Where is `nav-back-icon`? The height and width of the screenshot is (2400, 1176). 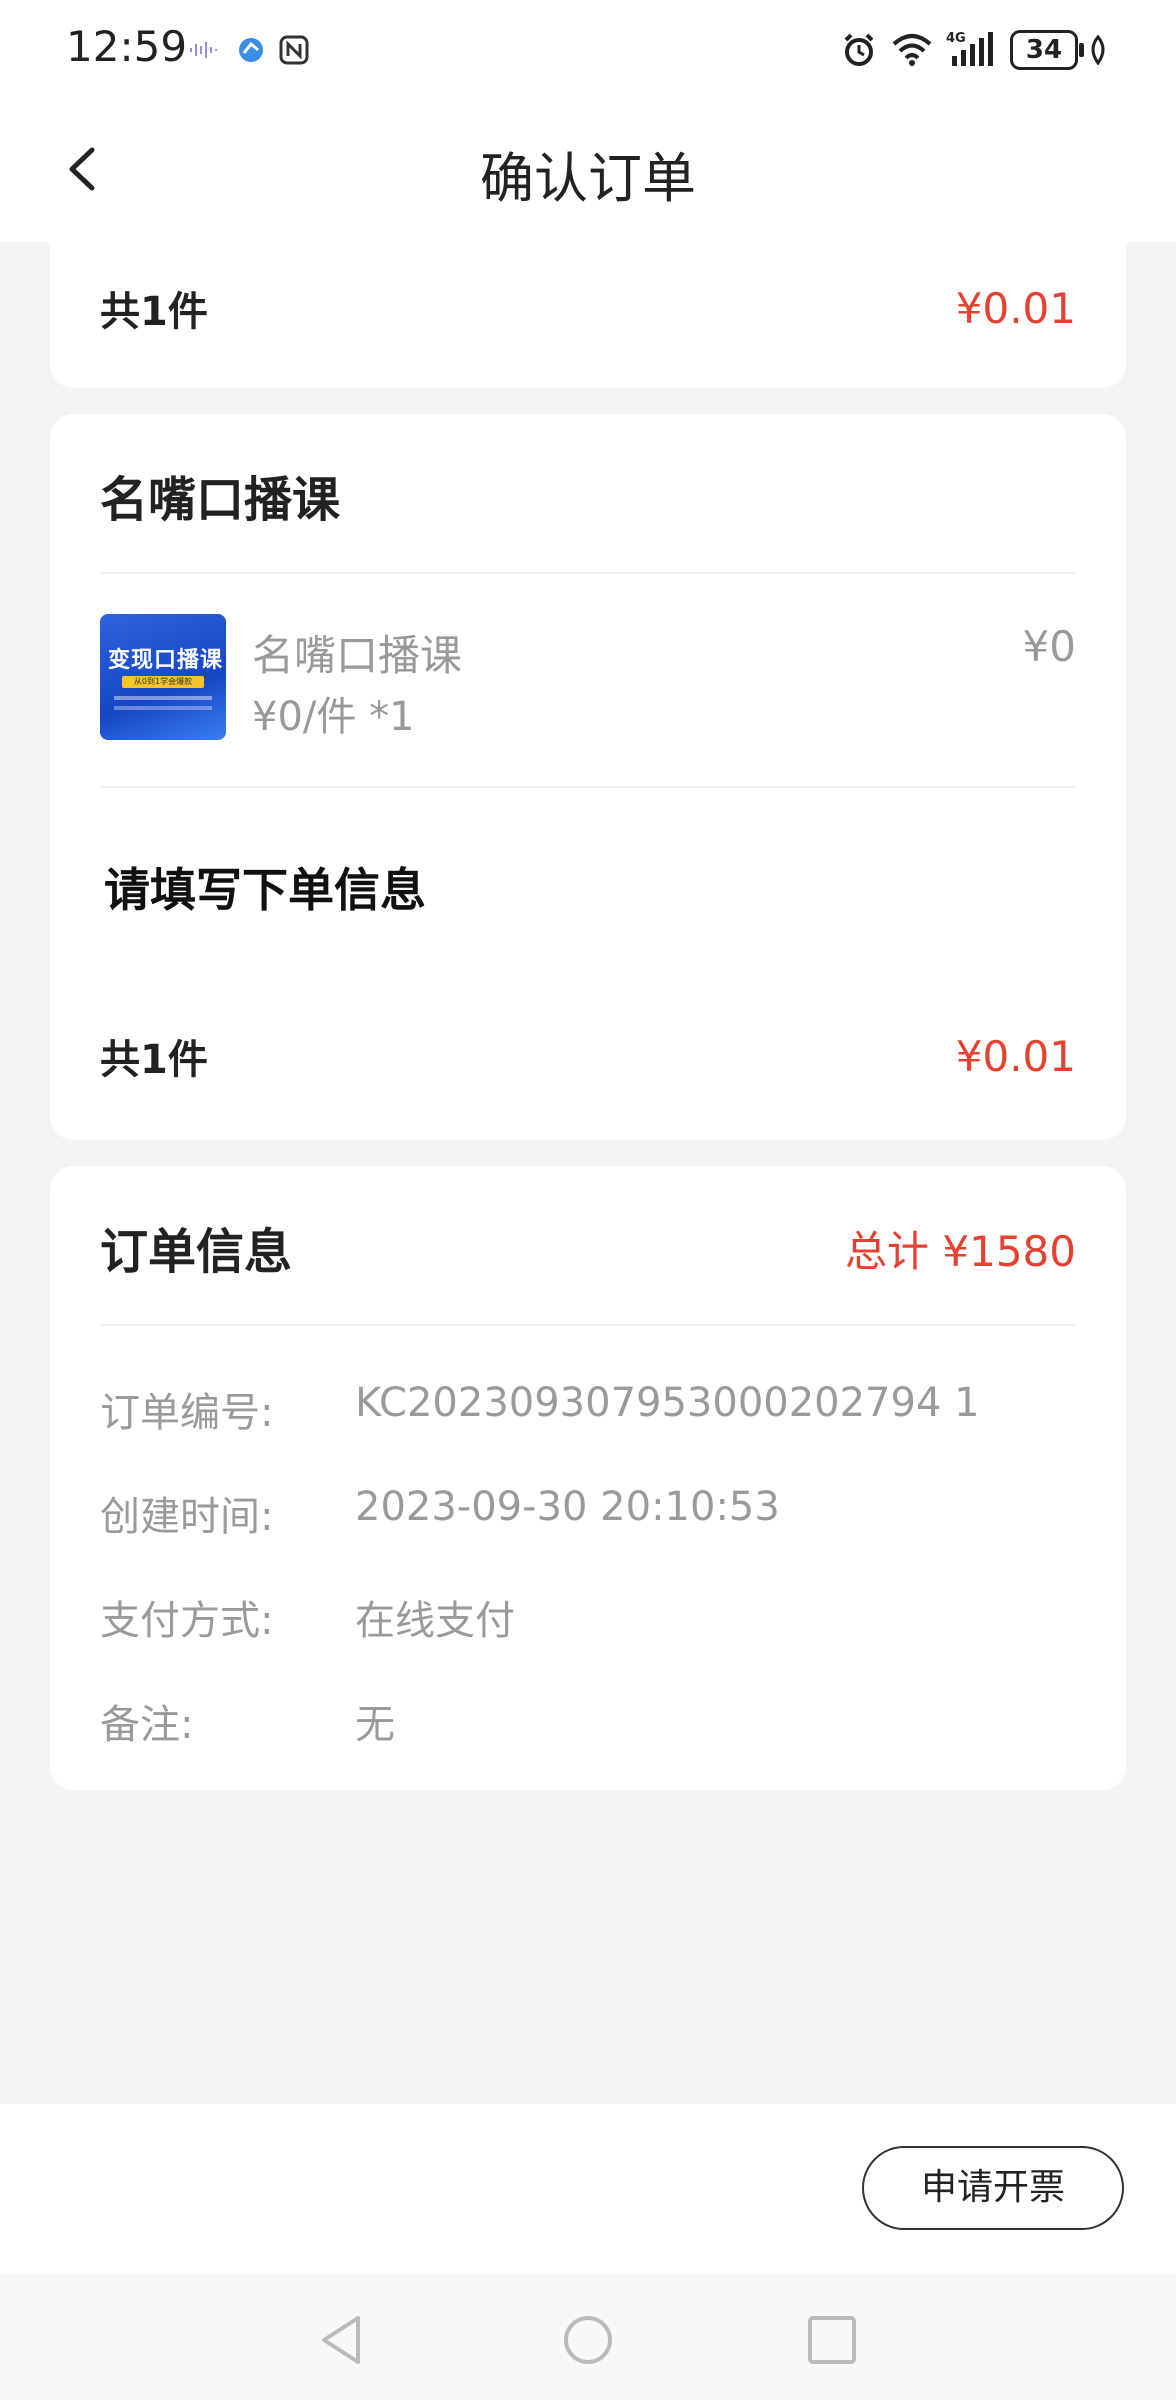 nav-back-icon is located at coordinates (342, 2340).